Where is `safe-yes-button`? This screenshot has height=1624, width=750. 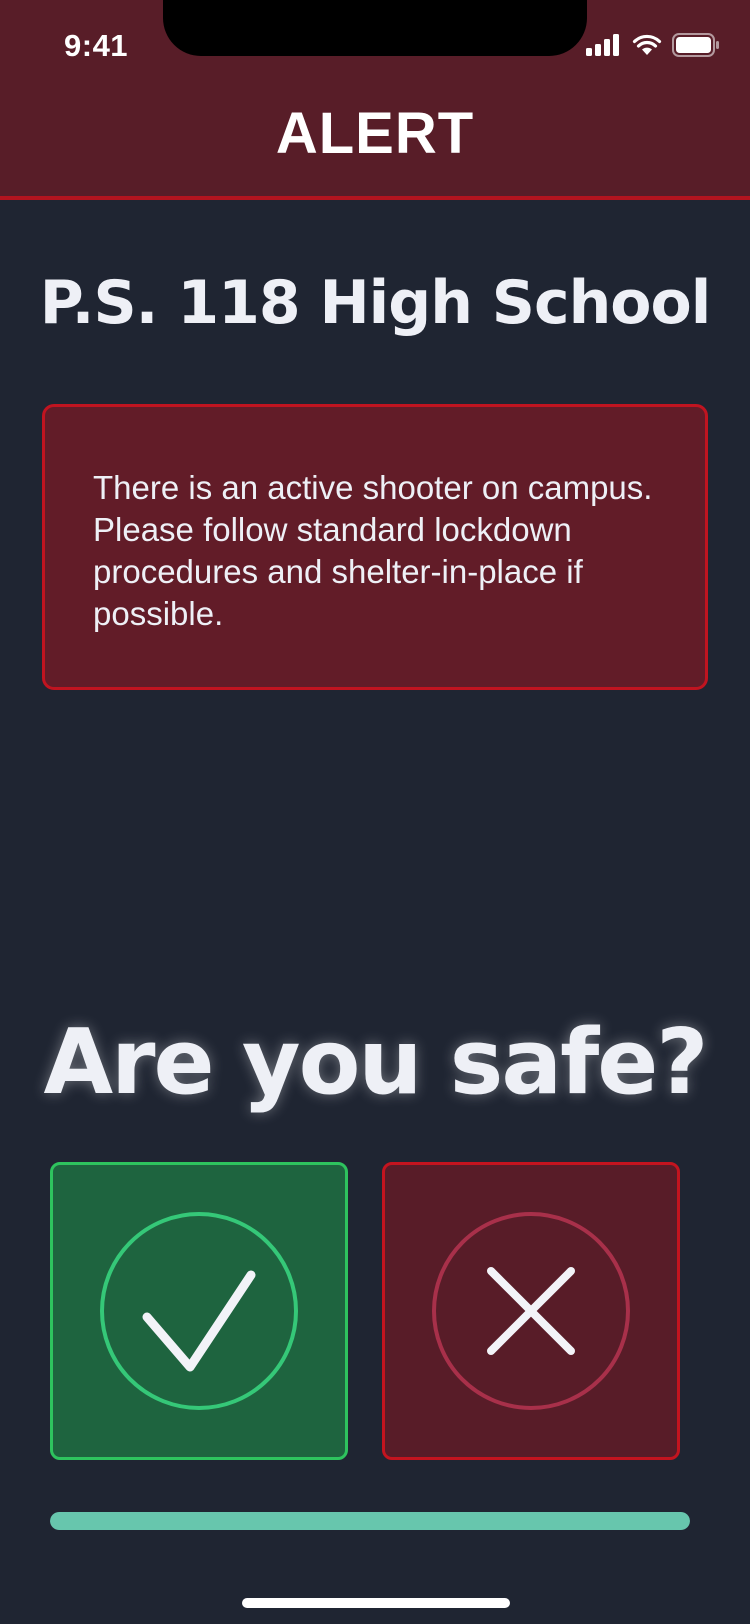 safe-yes-button is located at coordinates (199, 1311).